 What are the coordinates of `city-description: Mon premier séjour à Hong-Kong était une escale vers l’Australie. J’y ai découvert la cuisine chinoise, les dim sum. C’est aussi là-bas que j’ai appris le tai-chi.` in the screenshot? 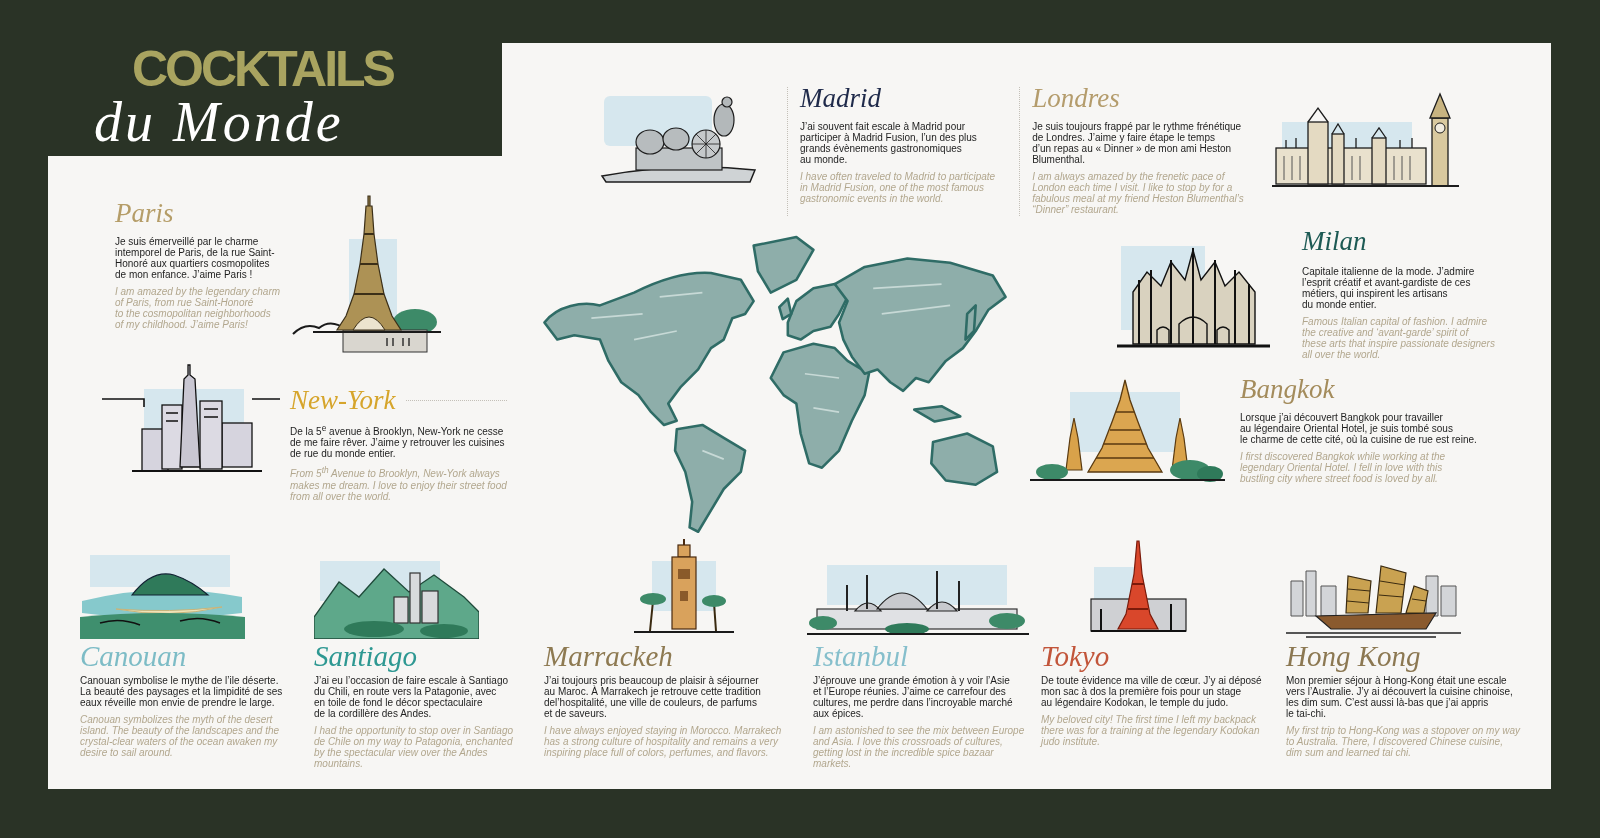 It's located at (1399, 697).